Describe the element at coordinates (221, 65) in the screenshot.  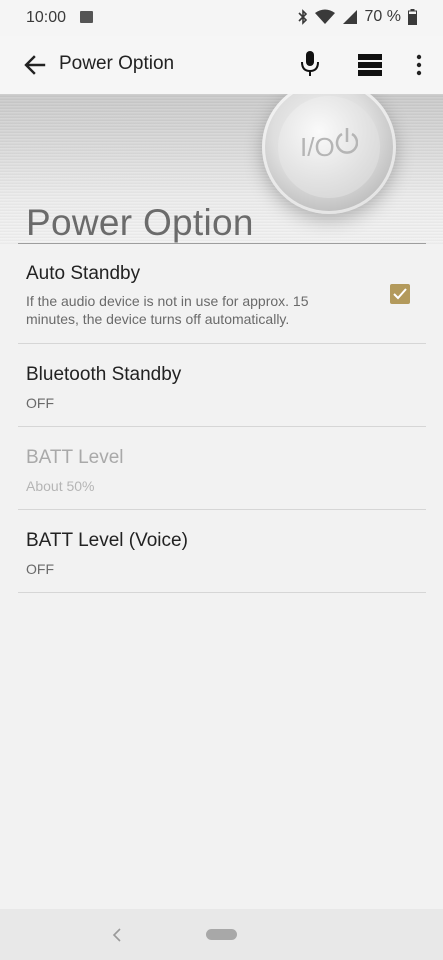
I see `app-bar: Power Option` at that location.